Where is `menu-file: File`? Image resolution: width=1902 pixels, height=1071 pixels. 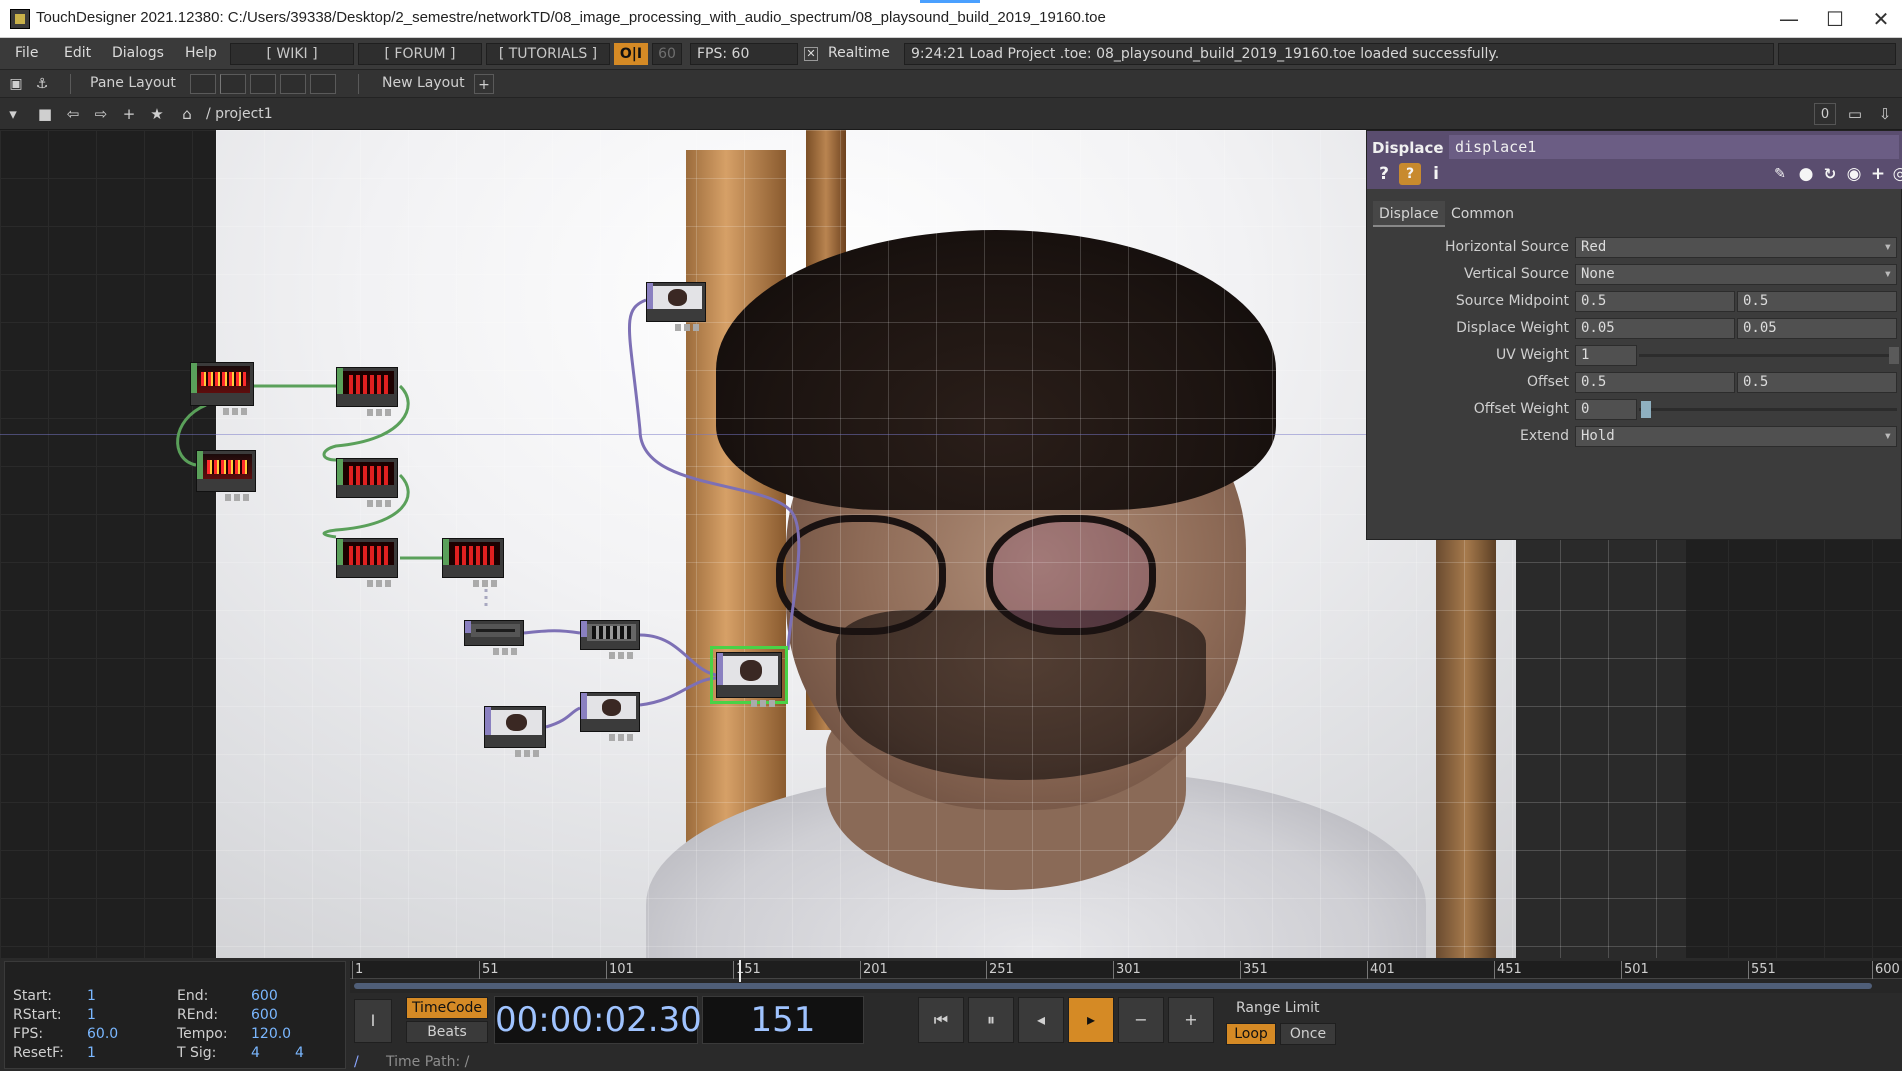 menu-file: File is located at coordinates (26, 53).